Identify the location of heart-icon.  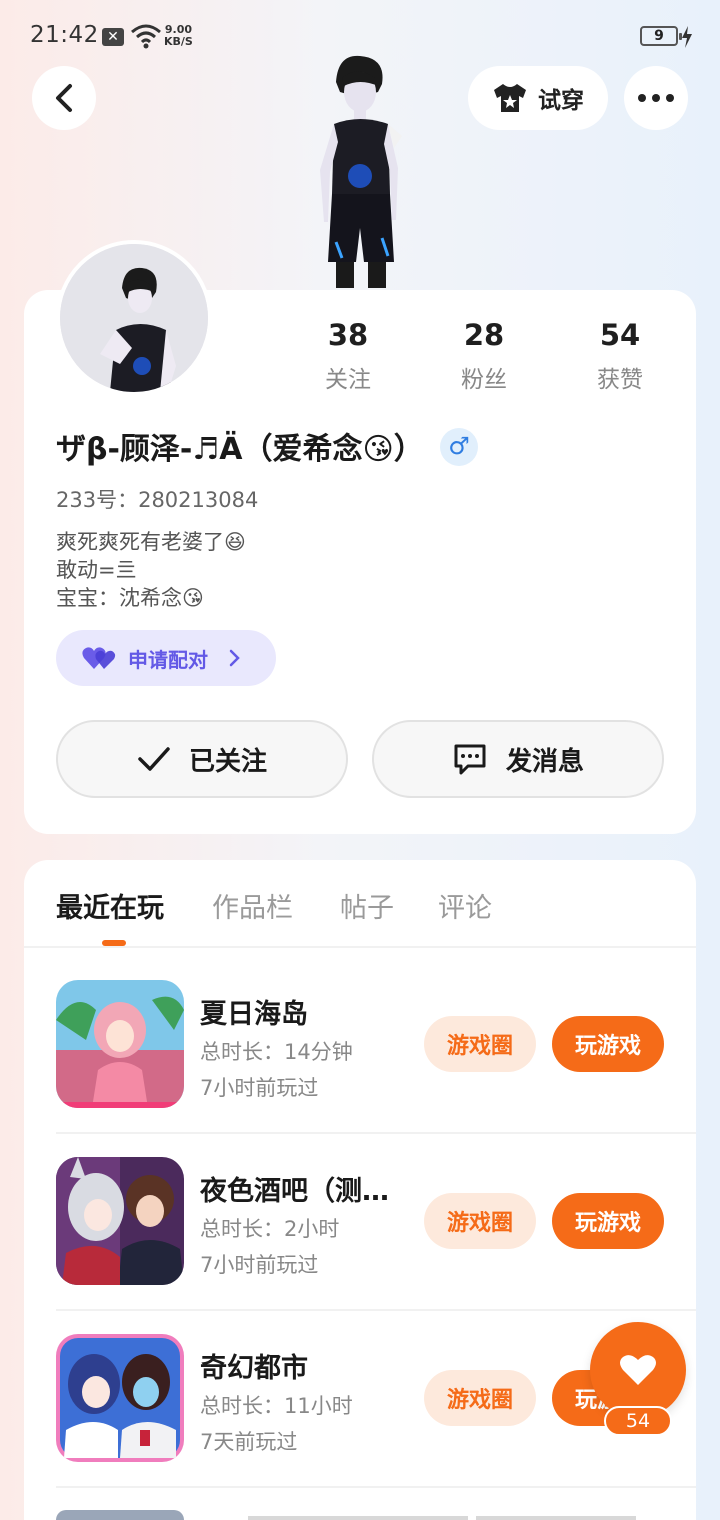
(638, 1370).